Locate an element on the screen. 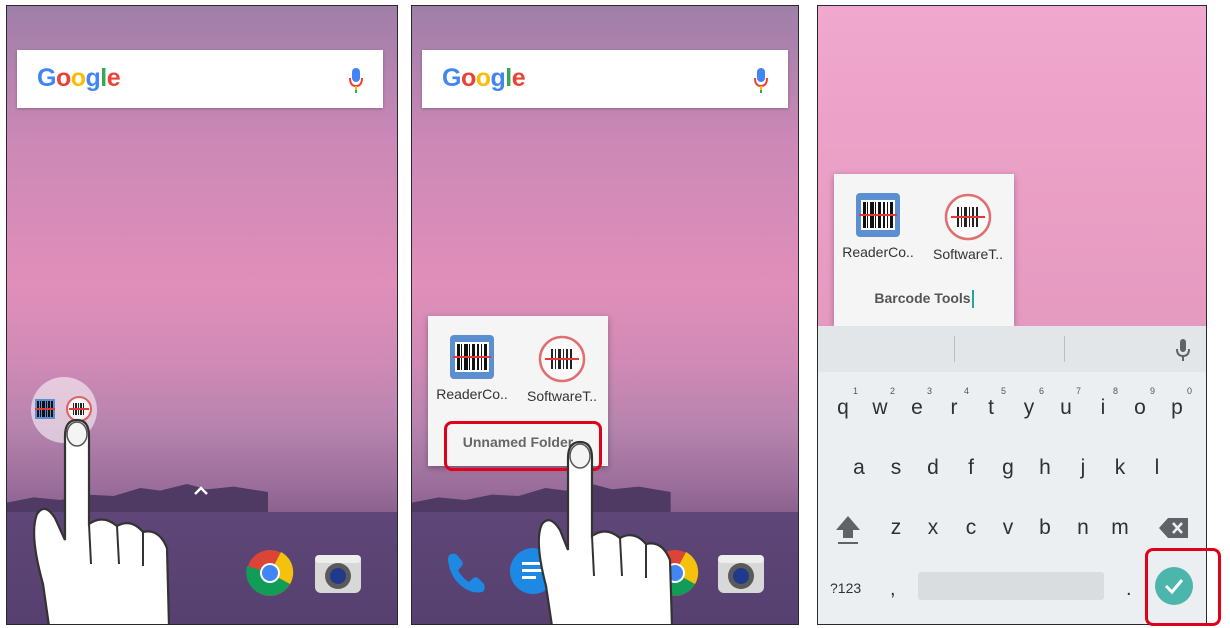 This screenshot has height=628, width=1230. key-k: k is located at coordinates (1120, 468).